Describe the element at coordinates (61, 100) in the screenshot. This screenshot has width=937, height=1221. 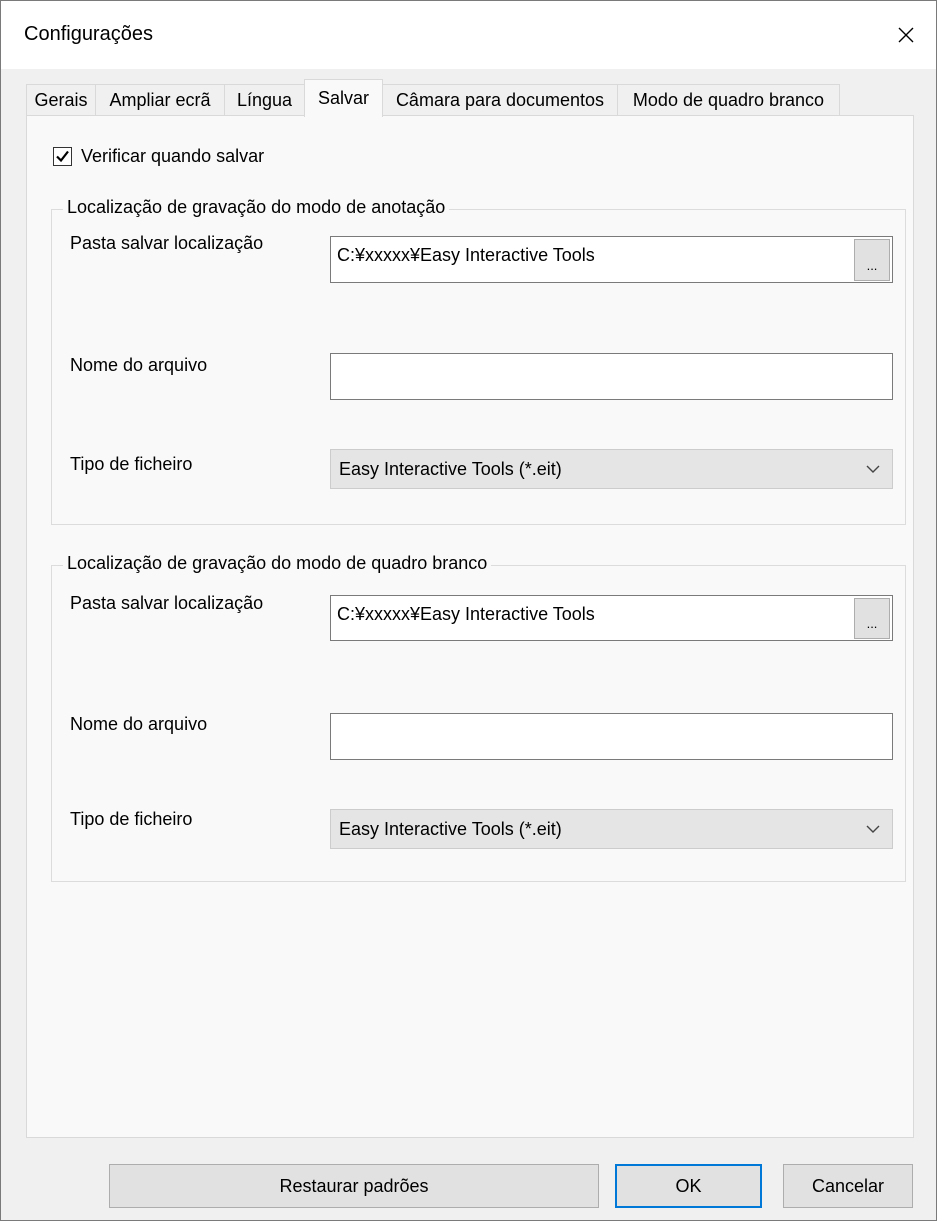
I see `tab-gerais: Gerais` at that location.